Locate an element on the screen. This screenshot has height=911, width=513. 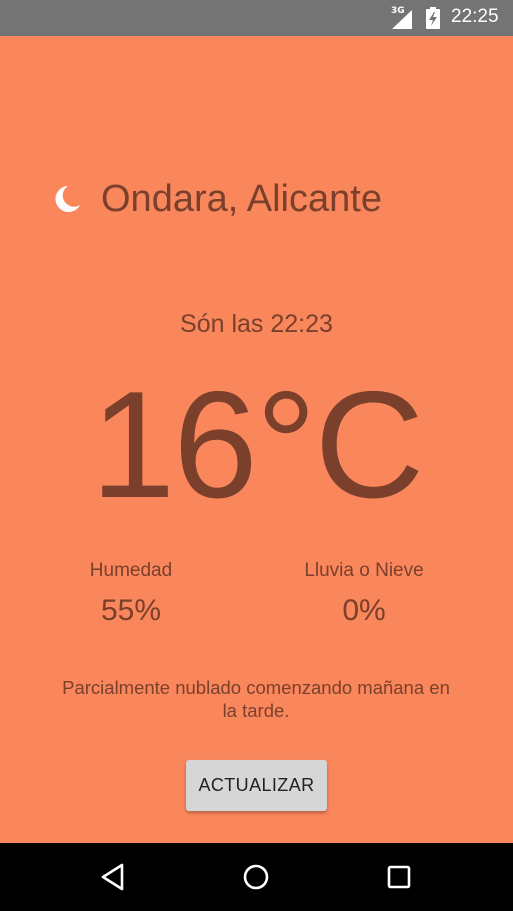
moon-icon is located at coordinates (67, 199).